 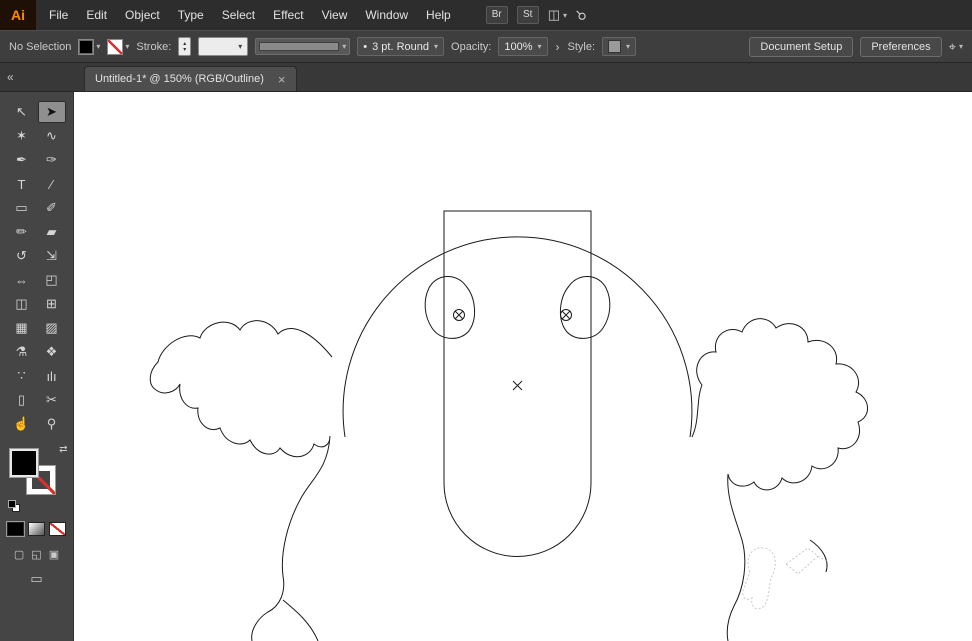 What do you see at coordinates (801, 46) in the screenshot?
I see `document-setup-button: Document Setup` at bounding box center [801, 46].